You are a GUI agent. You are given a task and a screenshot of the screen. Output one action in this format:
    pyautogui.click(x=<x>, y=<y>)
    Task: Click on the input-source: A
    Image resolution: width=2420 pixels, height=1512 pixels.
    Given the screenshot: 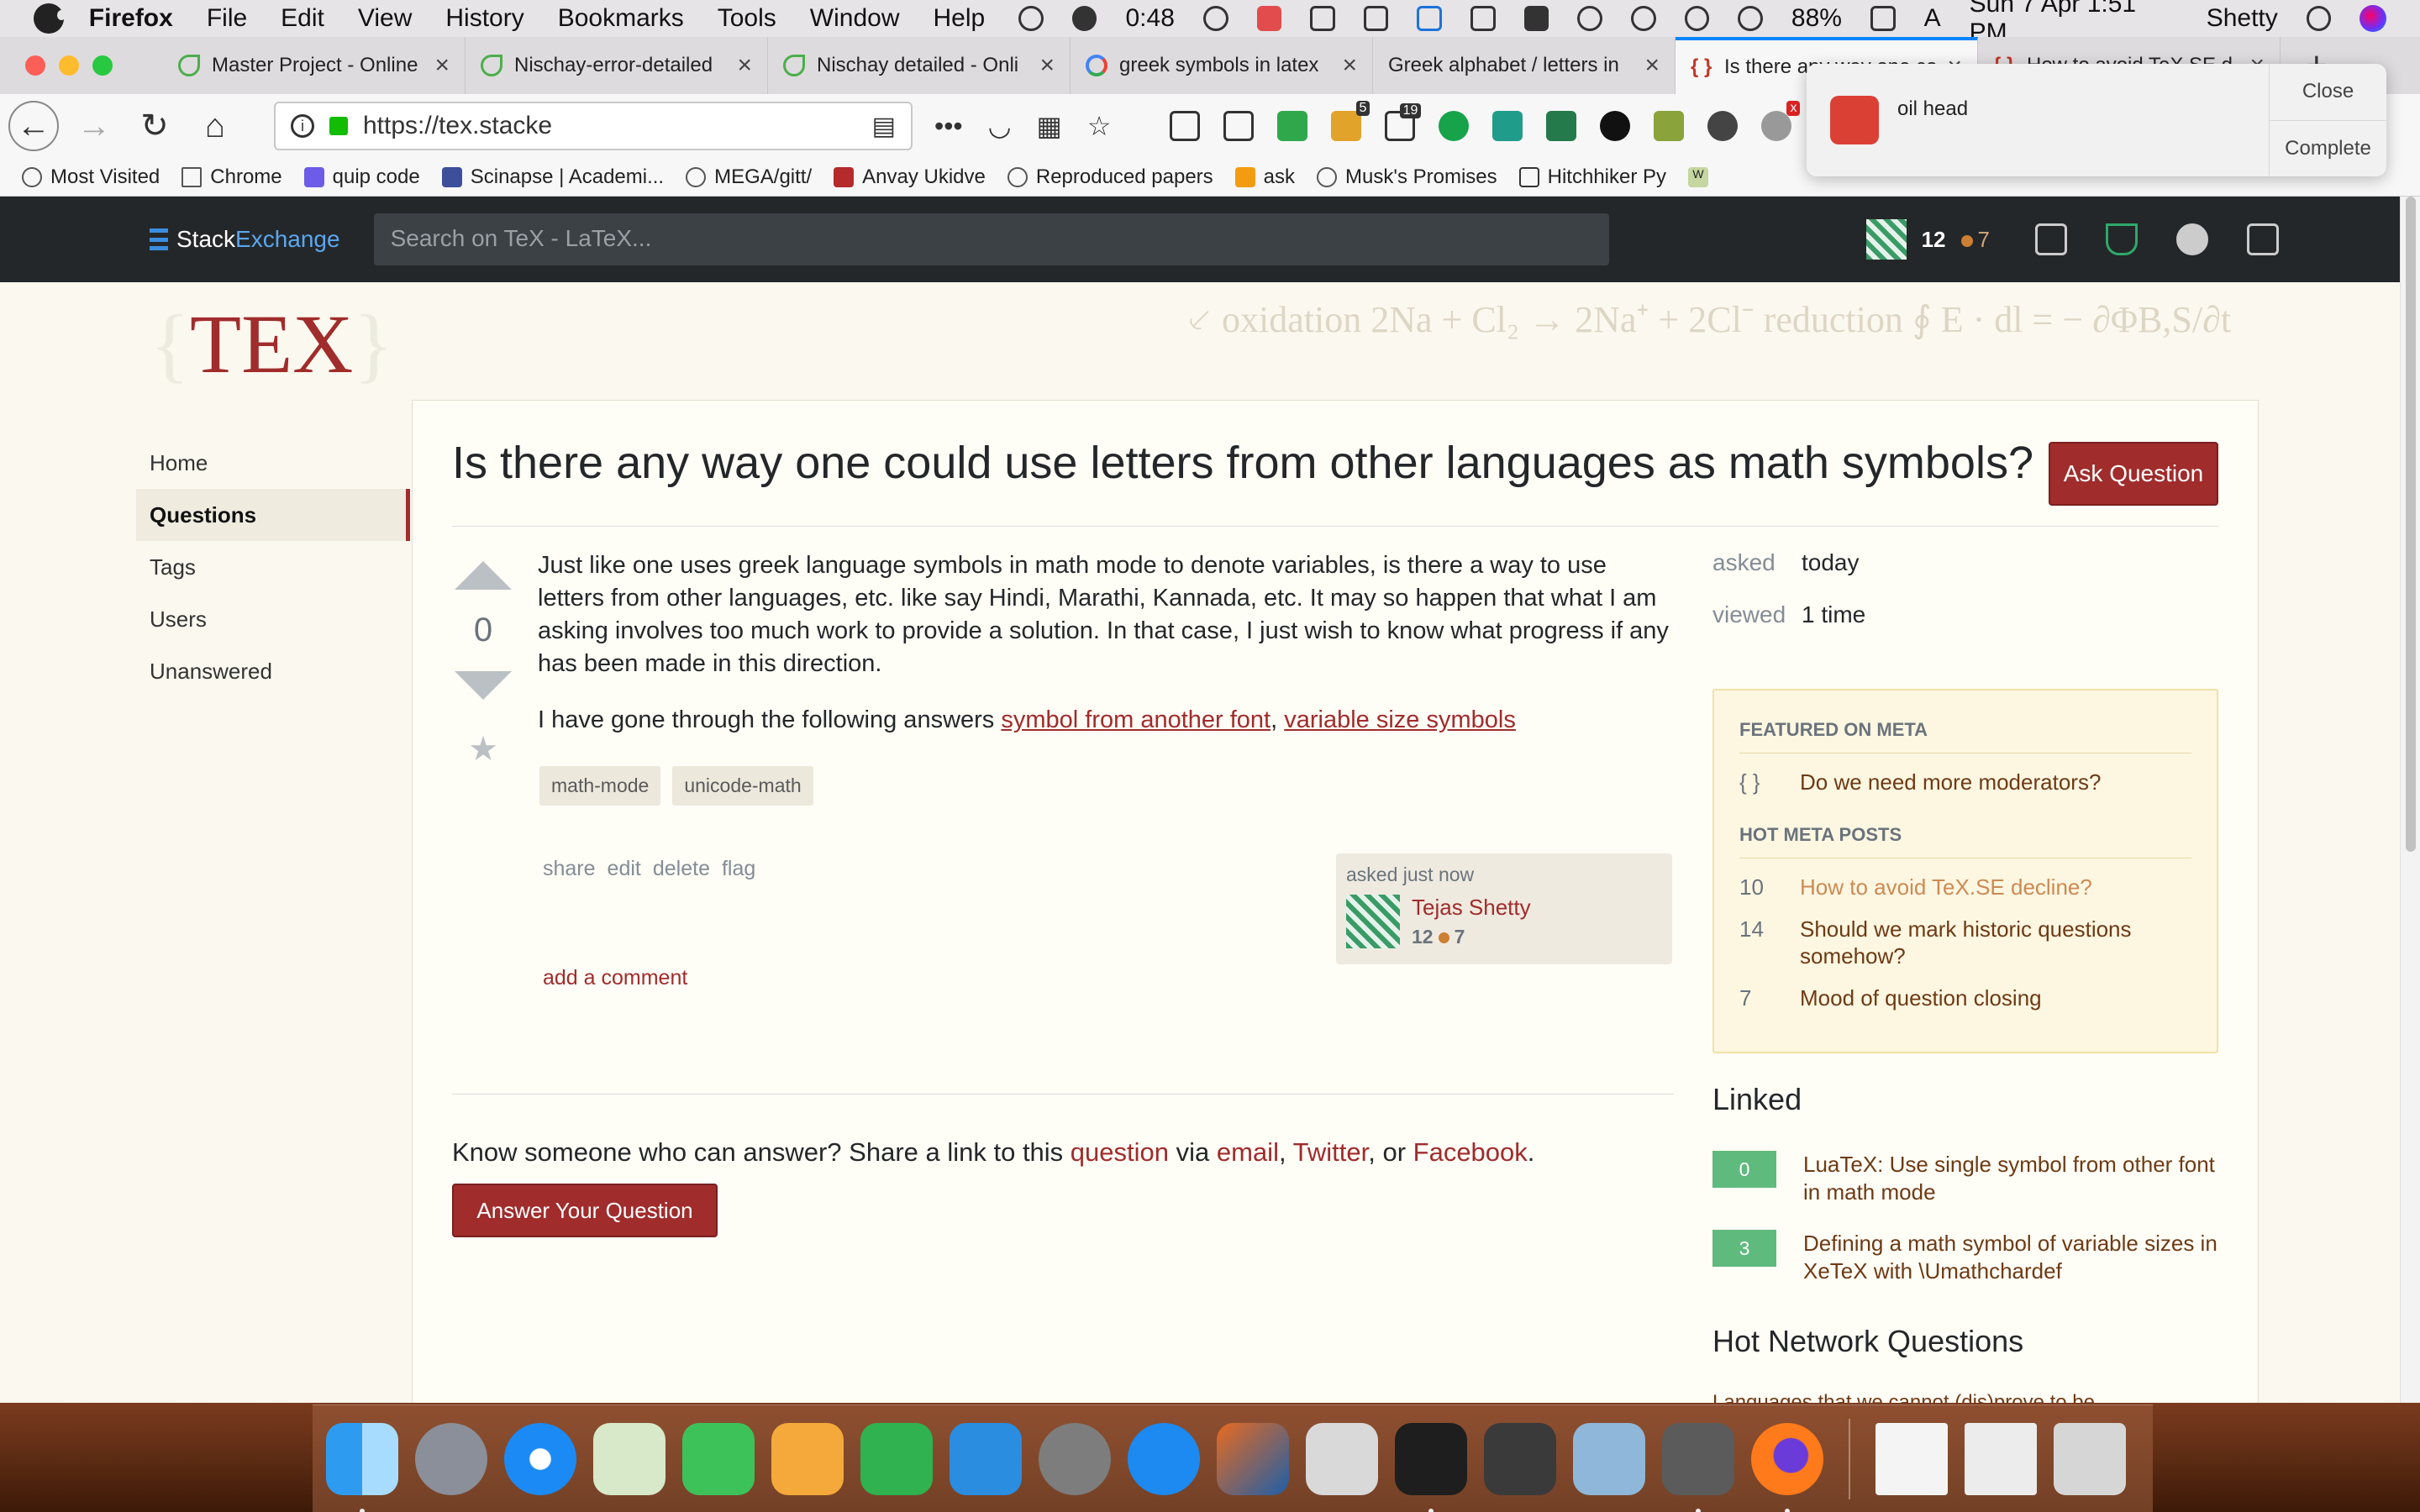 What is the action you would take?
    pyautogui.click(x=1932, y=18)
    